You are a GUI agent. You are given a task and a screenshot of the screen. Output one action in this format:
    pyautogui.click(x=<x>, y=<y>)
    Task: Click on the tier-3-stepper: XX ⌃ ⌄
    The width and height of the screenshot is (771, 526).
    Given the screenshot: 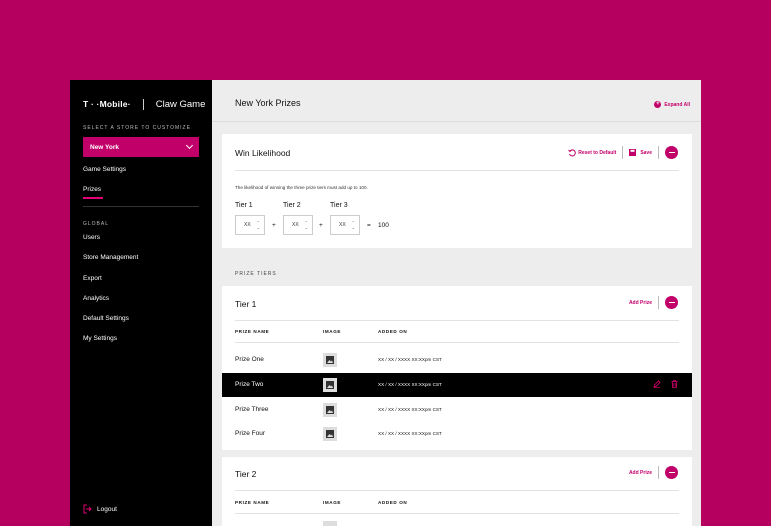 What is the action you would take?
    pyautogui.click(x=345, y=225)
    